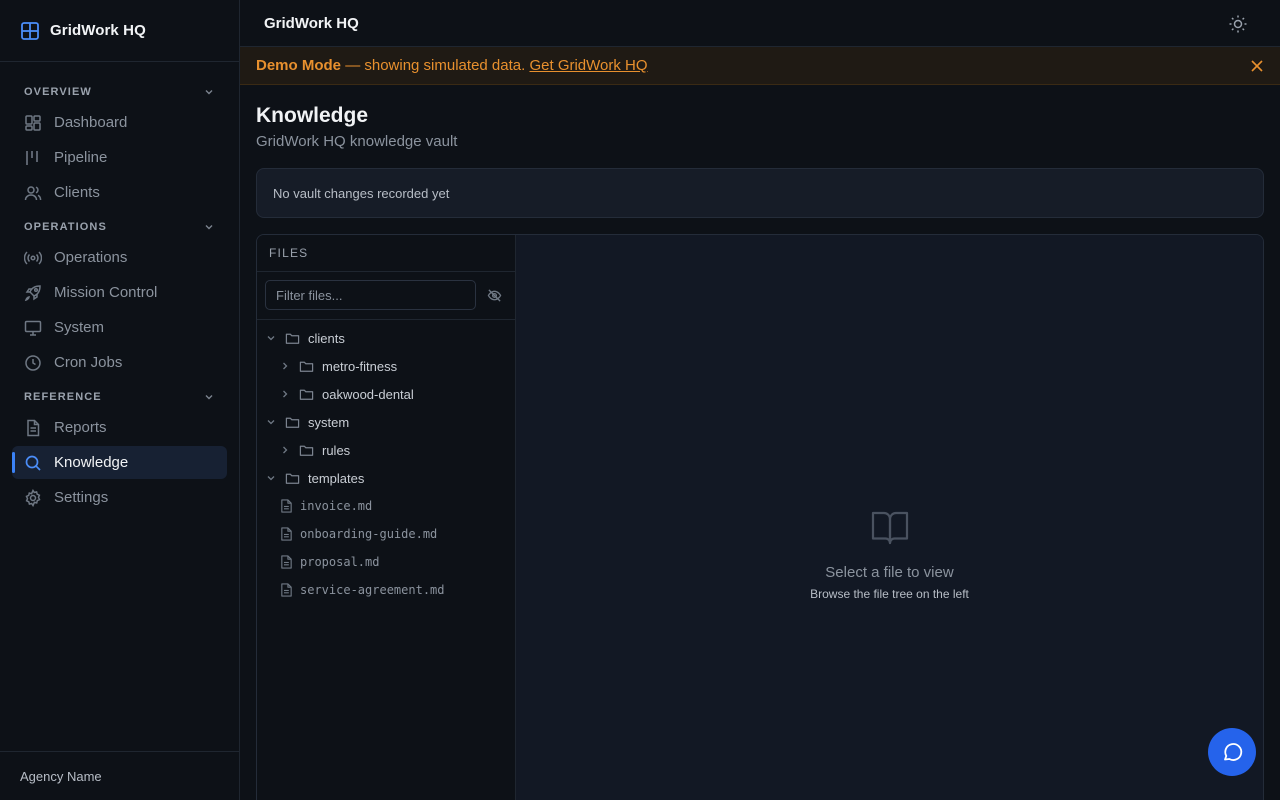 The width and height of the screenshot is (1280, 800). I want to click on empty-state-subtitle: Browse the file tree on the left, so click(889, 594).